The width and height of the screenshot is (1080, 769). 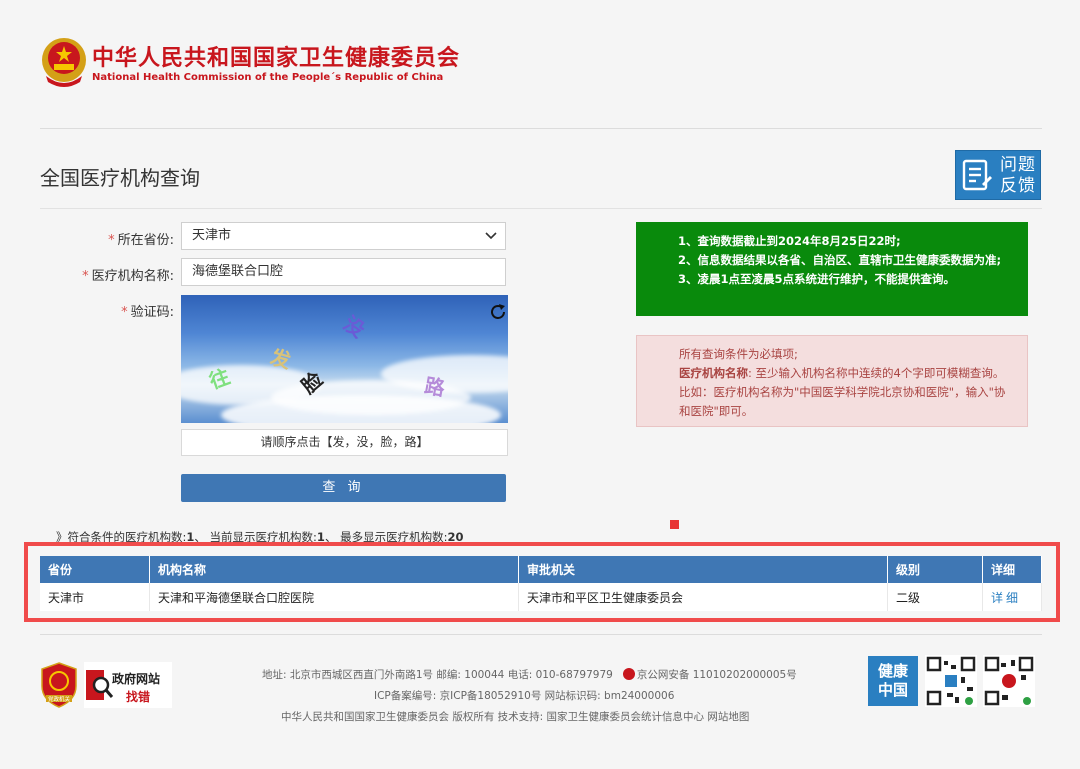 What do you see at coordinates (935, 569) in the screenshot?
I see `header-level: 级别` at bounding box center [935, 569].